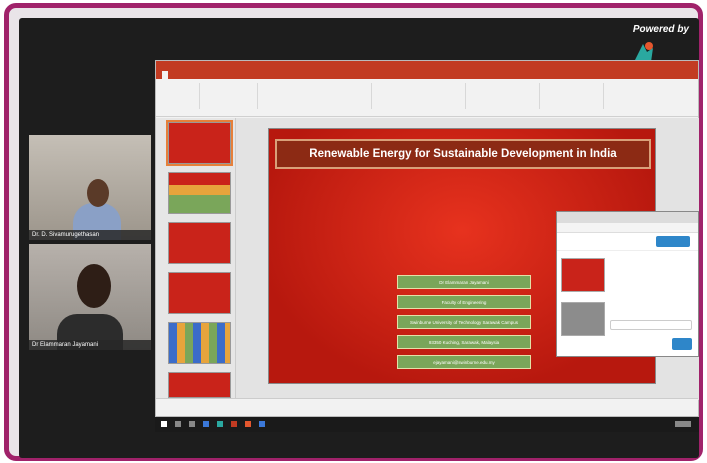 Image resolution: width=707 pixels, height=463 pixels. What do you see at coordinates (627, 228) in the screenshot?
I see `browser-address-bar` at bounding box center [627, 228].